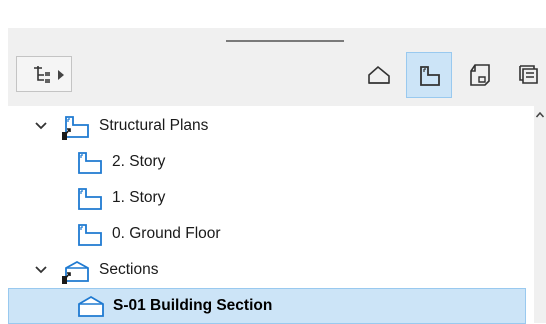 The width and height of the screenshot is (546, 324). What do you see at coordinates (75, 128) in the screenshot?
I see `floor-plan-folder-icon` at bounding box center [75, 128].